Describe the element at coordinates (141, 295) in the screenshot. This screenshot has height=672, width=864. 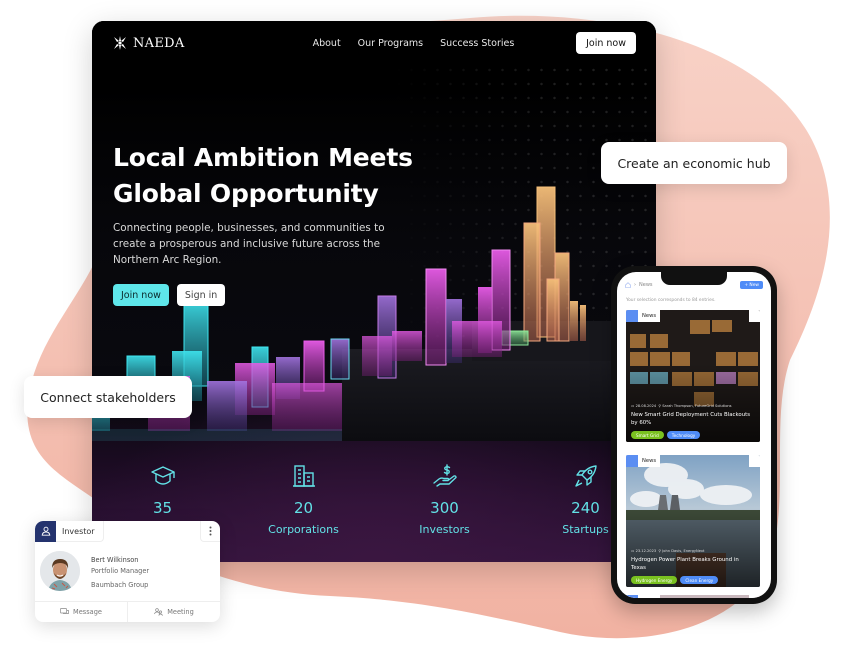
I see `hero-join-button: Join now` at that location.